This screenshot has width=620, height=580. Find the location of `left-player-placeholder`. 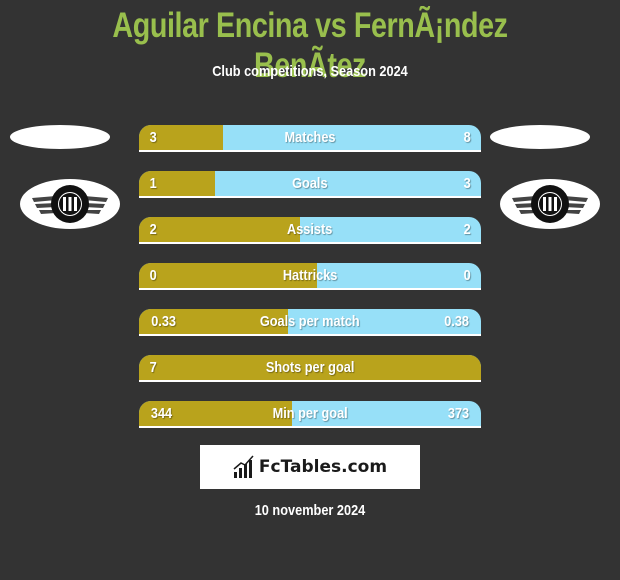

left-player-placeholder is located at coordinates (60, 137).